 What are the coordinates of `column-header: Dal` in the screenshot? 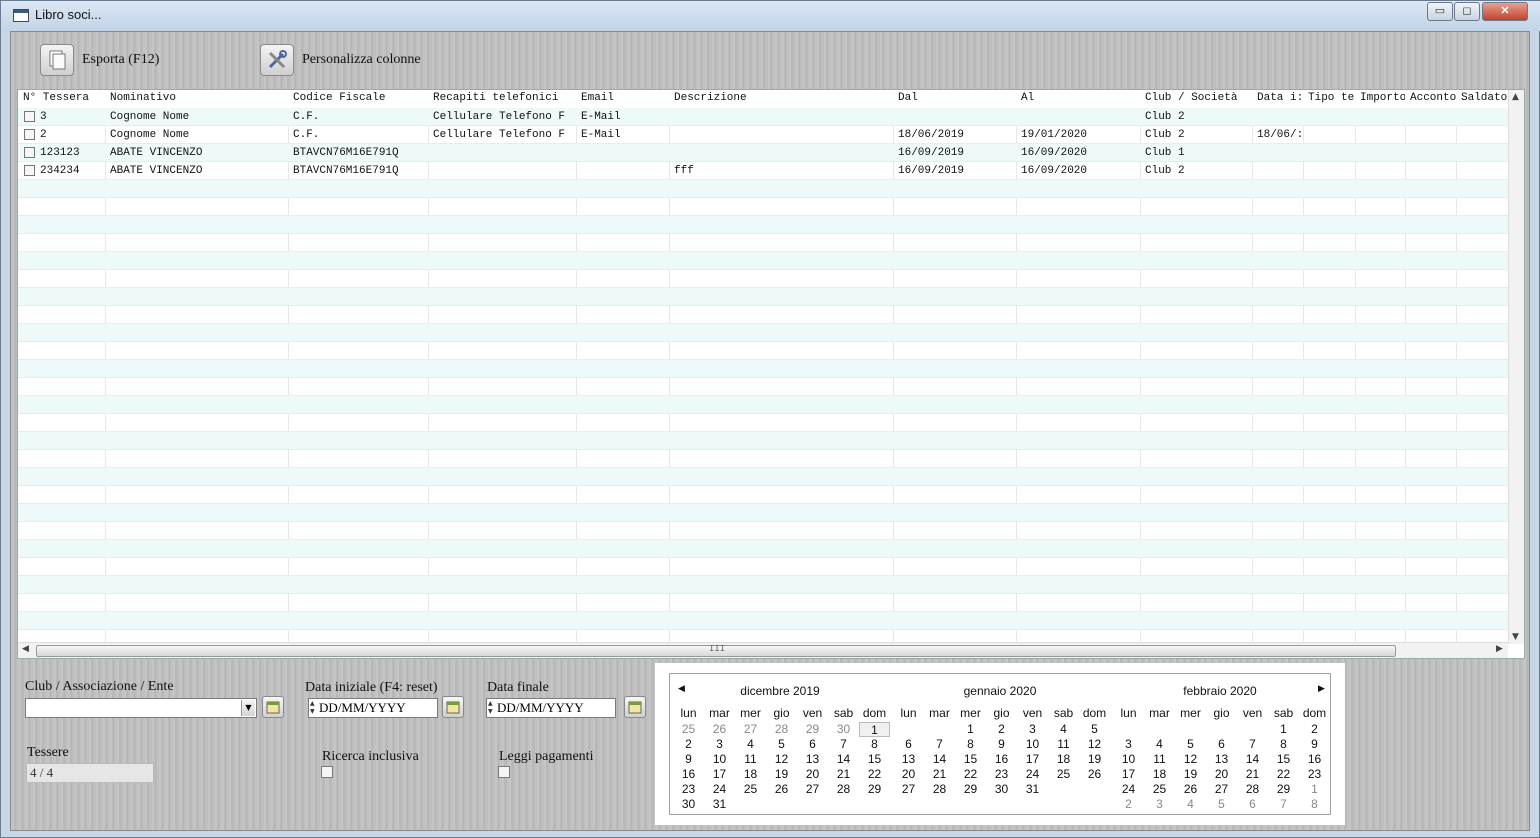 It's located at (954, 100).